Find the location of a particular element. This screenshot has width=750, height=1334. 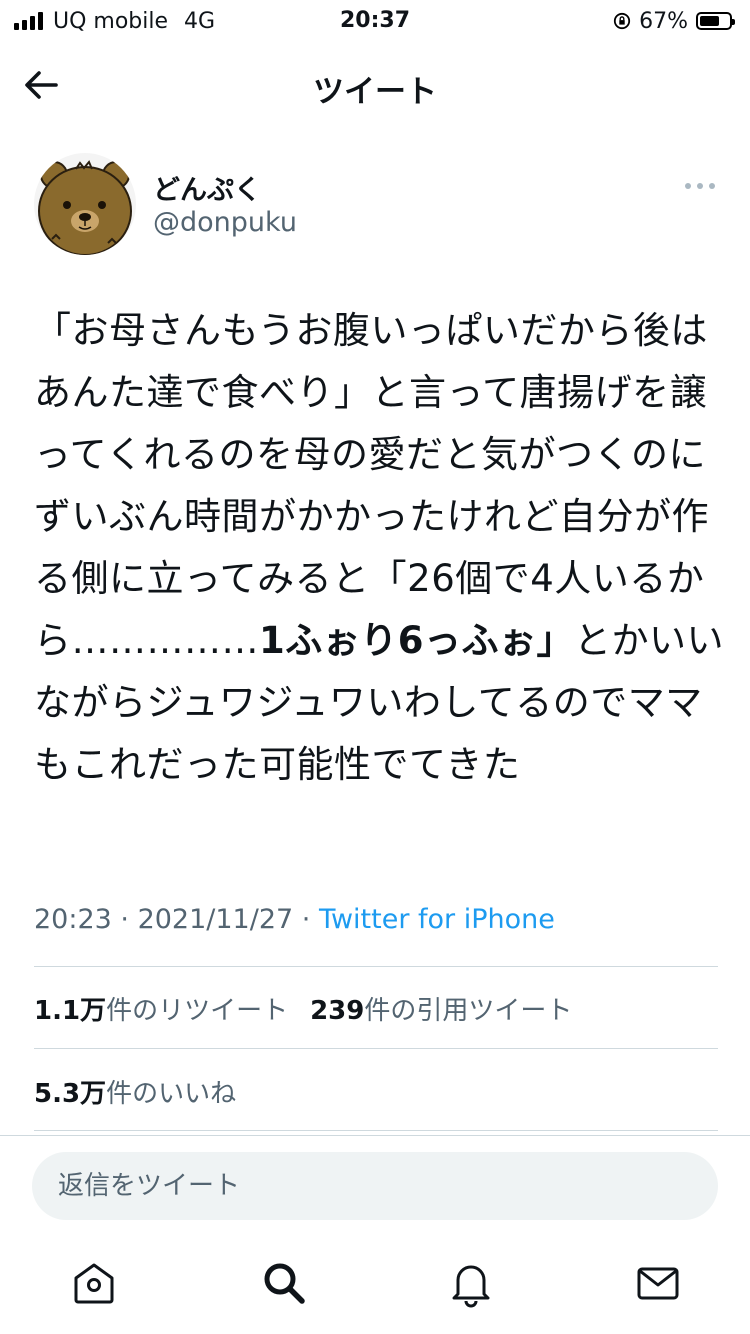

tweet-text-bold: 1ふぉり6っふぉ」 is located at coordinates (416, 640).